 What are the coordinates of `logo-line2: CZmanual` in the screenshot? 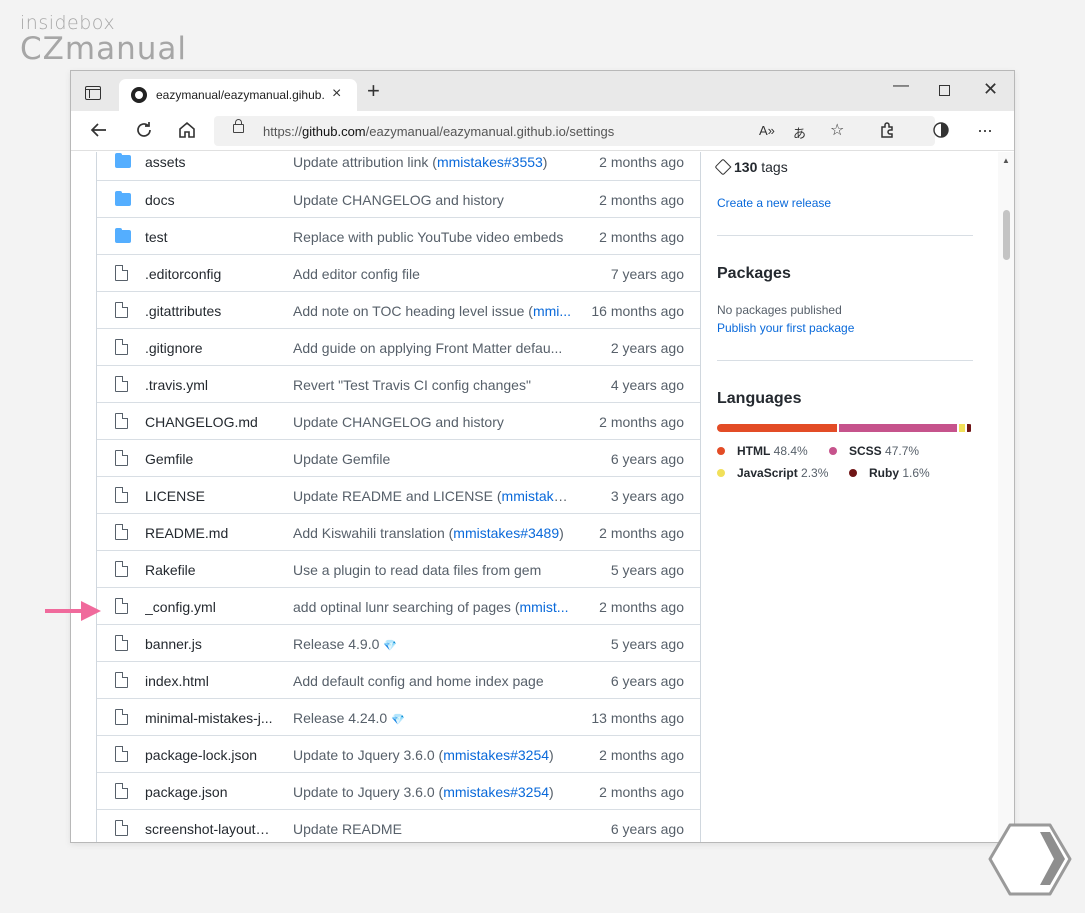 It's located at (103, 49).